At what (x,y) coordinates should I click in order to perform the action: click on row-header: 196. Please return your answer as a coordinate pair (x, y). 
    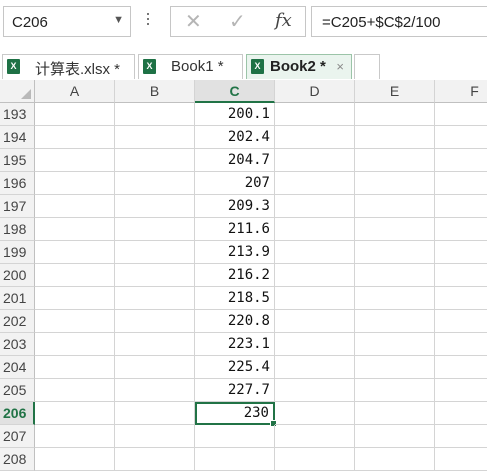
    Looking at the image, I should click on (17, 183).